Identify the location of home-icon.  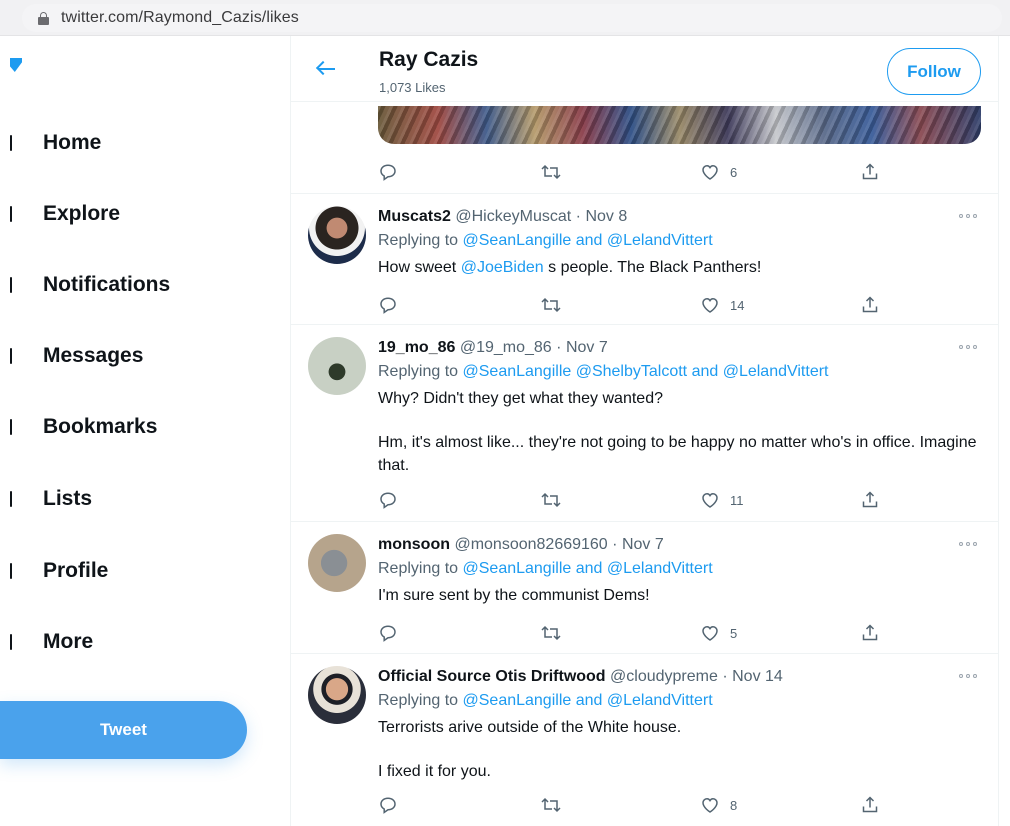
(10, 143).